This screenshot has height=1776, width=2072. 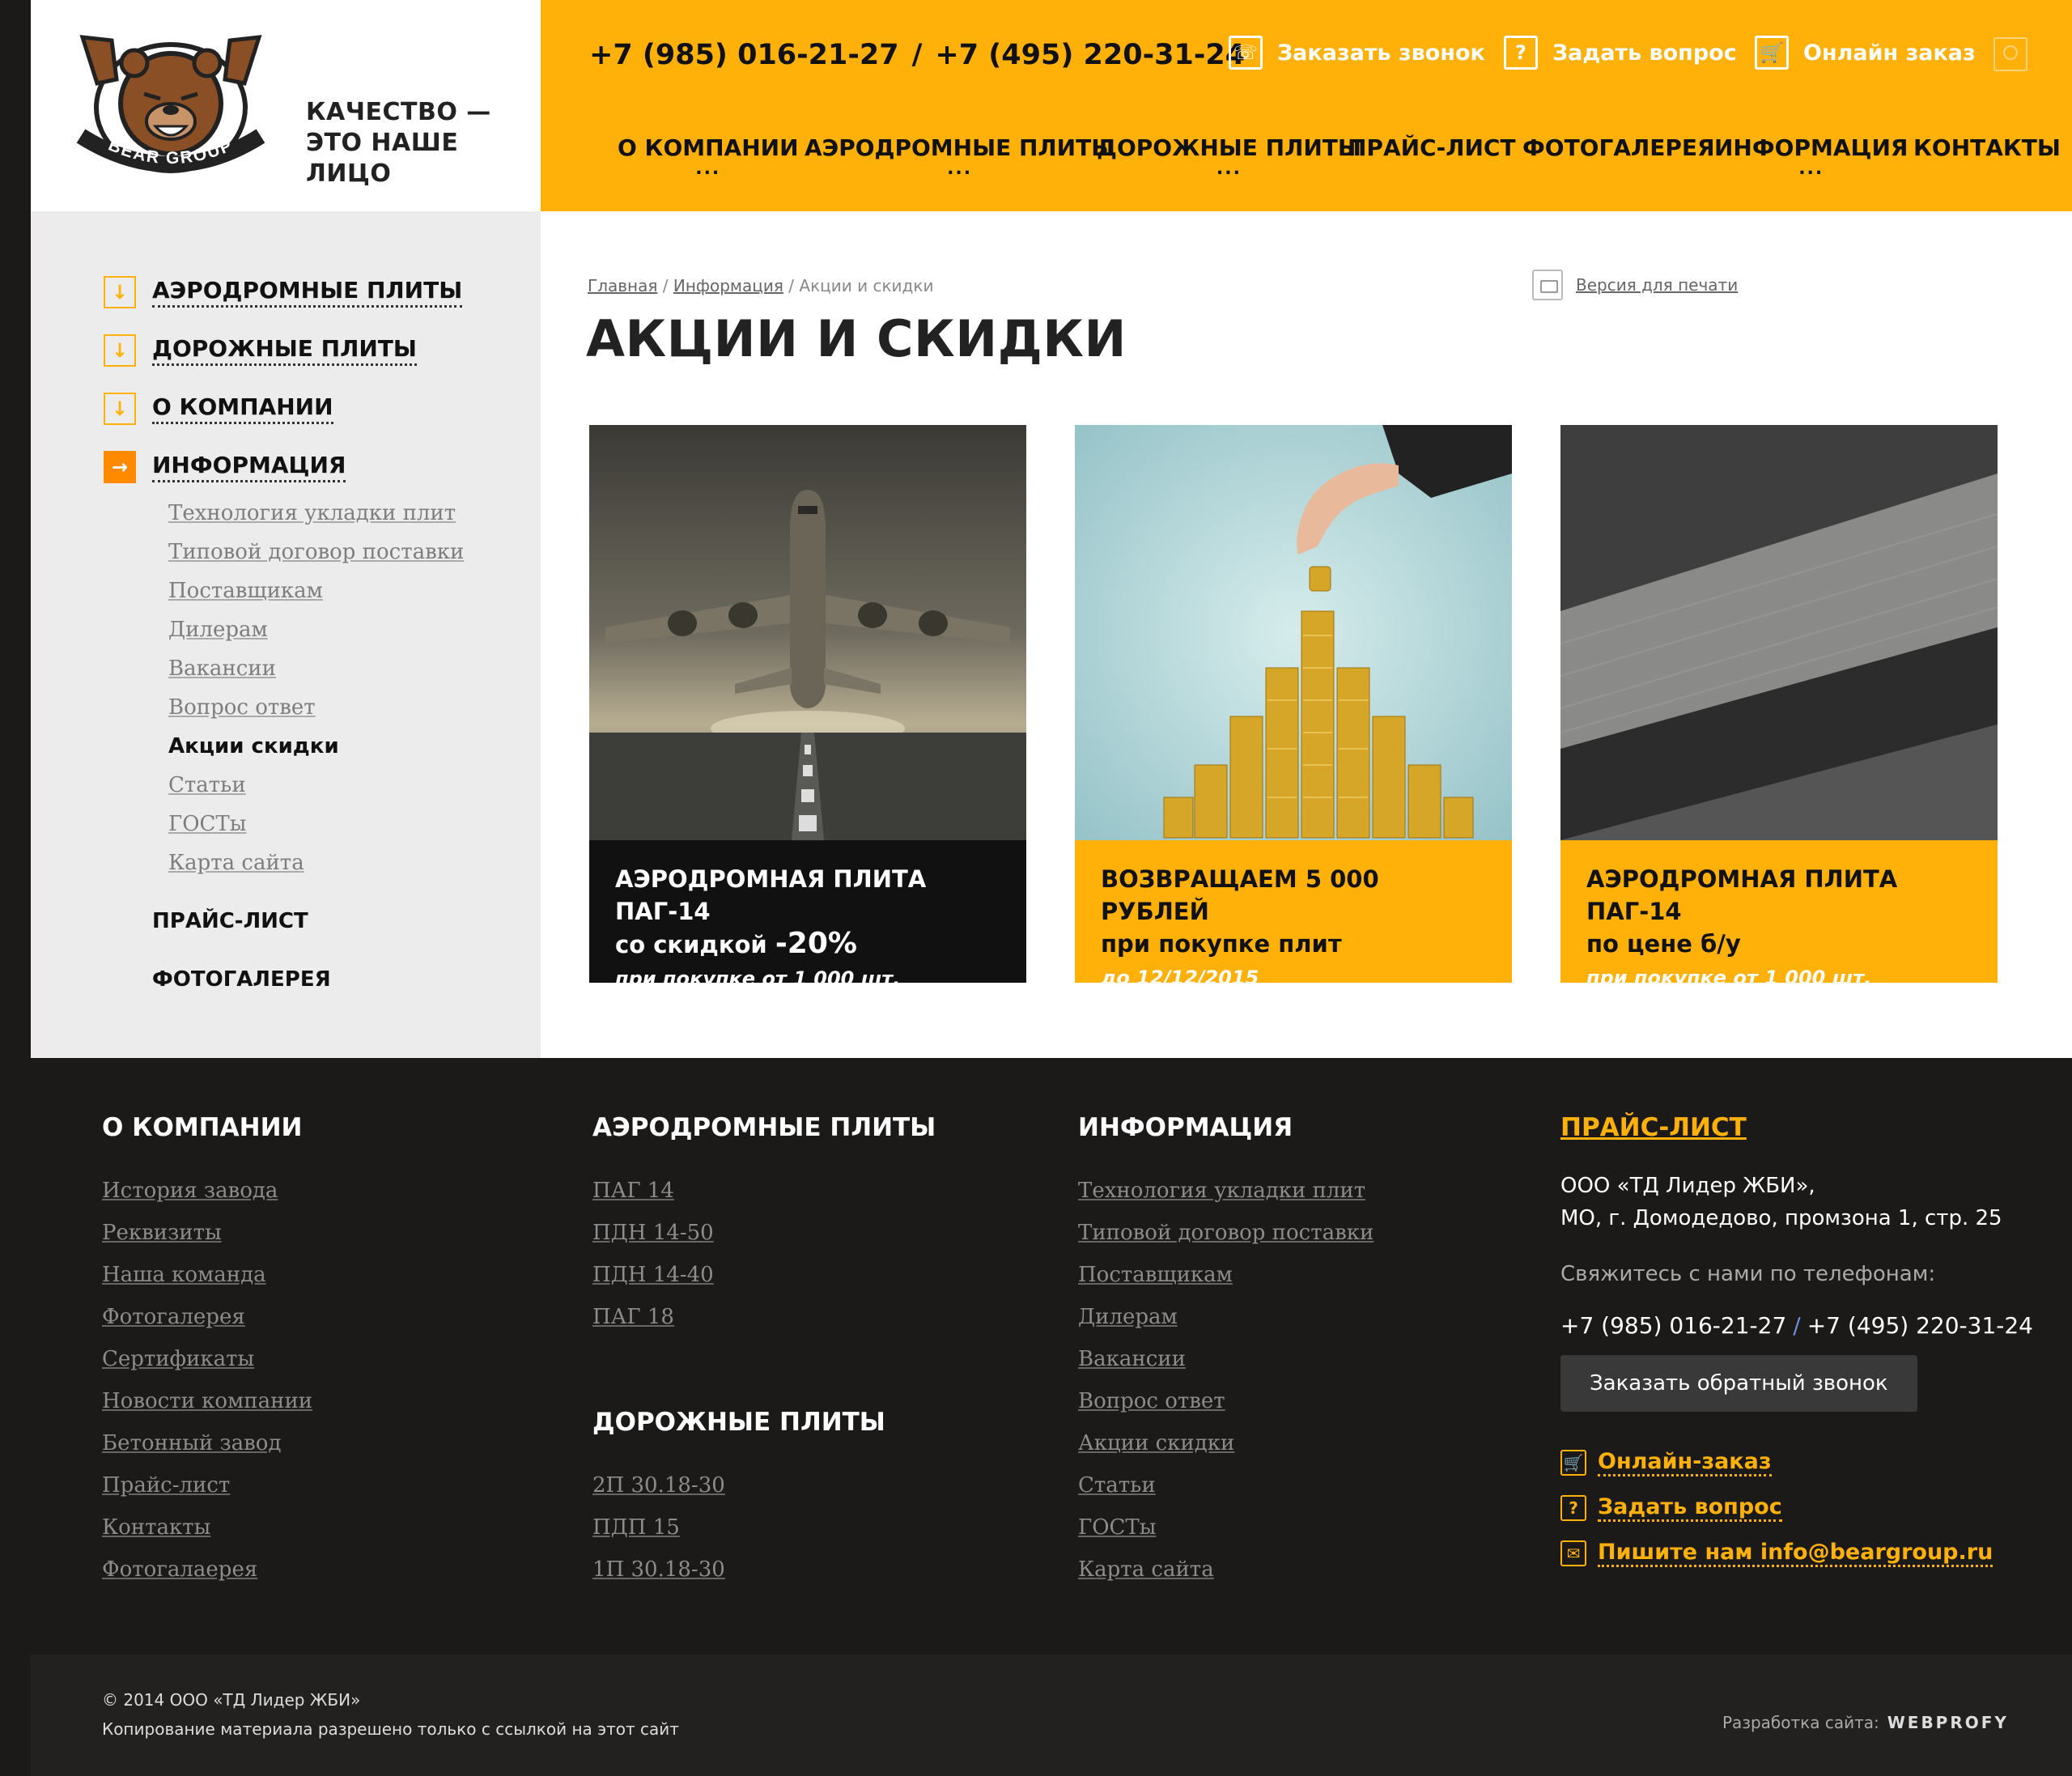 What do you see at coordinates (230, 921) in the screenshot?
I see `sidebar-item-price: ПРАЙС-ЛИСТ` at bounding box center [230, 921].